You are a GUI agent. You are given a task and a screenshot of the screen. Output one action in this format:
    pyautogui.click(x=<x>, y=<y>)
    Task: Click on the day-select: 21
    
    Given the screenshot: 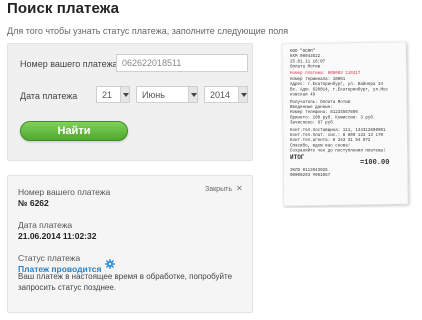 What is the action you would take?
    pyautogui.click(x=113, y=94)
    